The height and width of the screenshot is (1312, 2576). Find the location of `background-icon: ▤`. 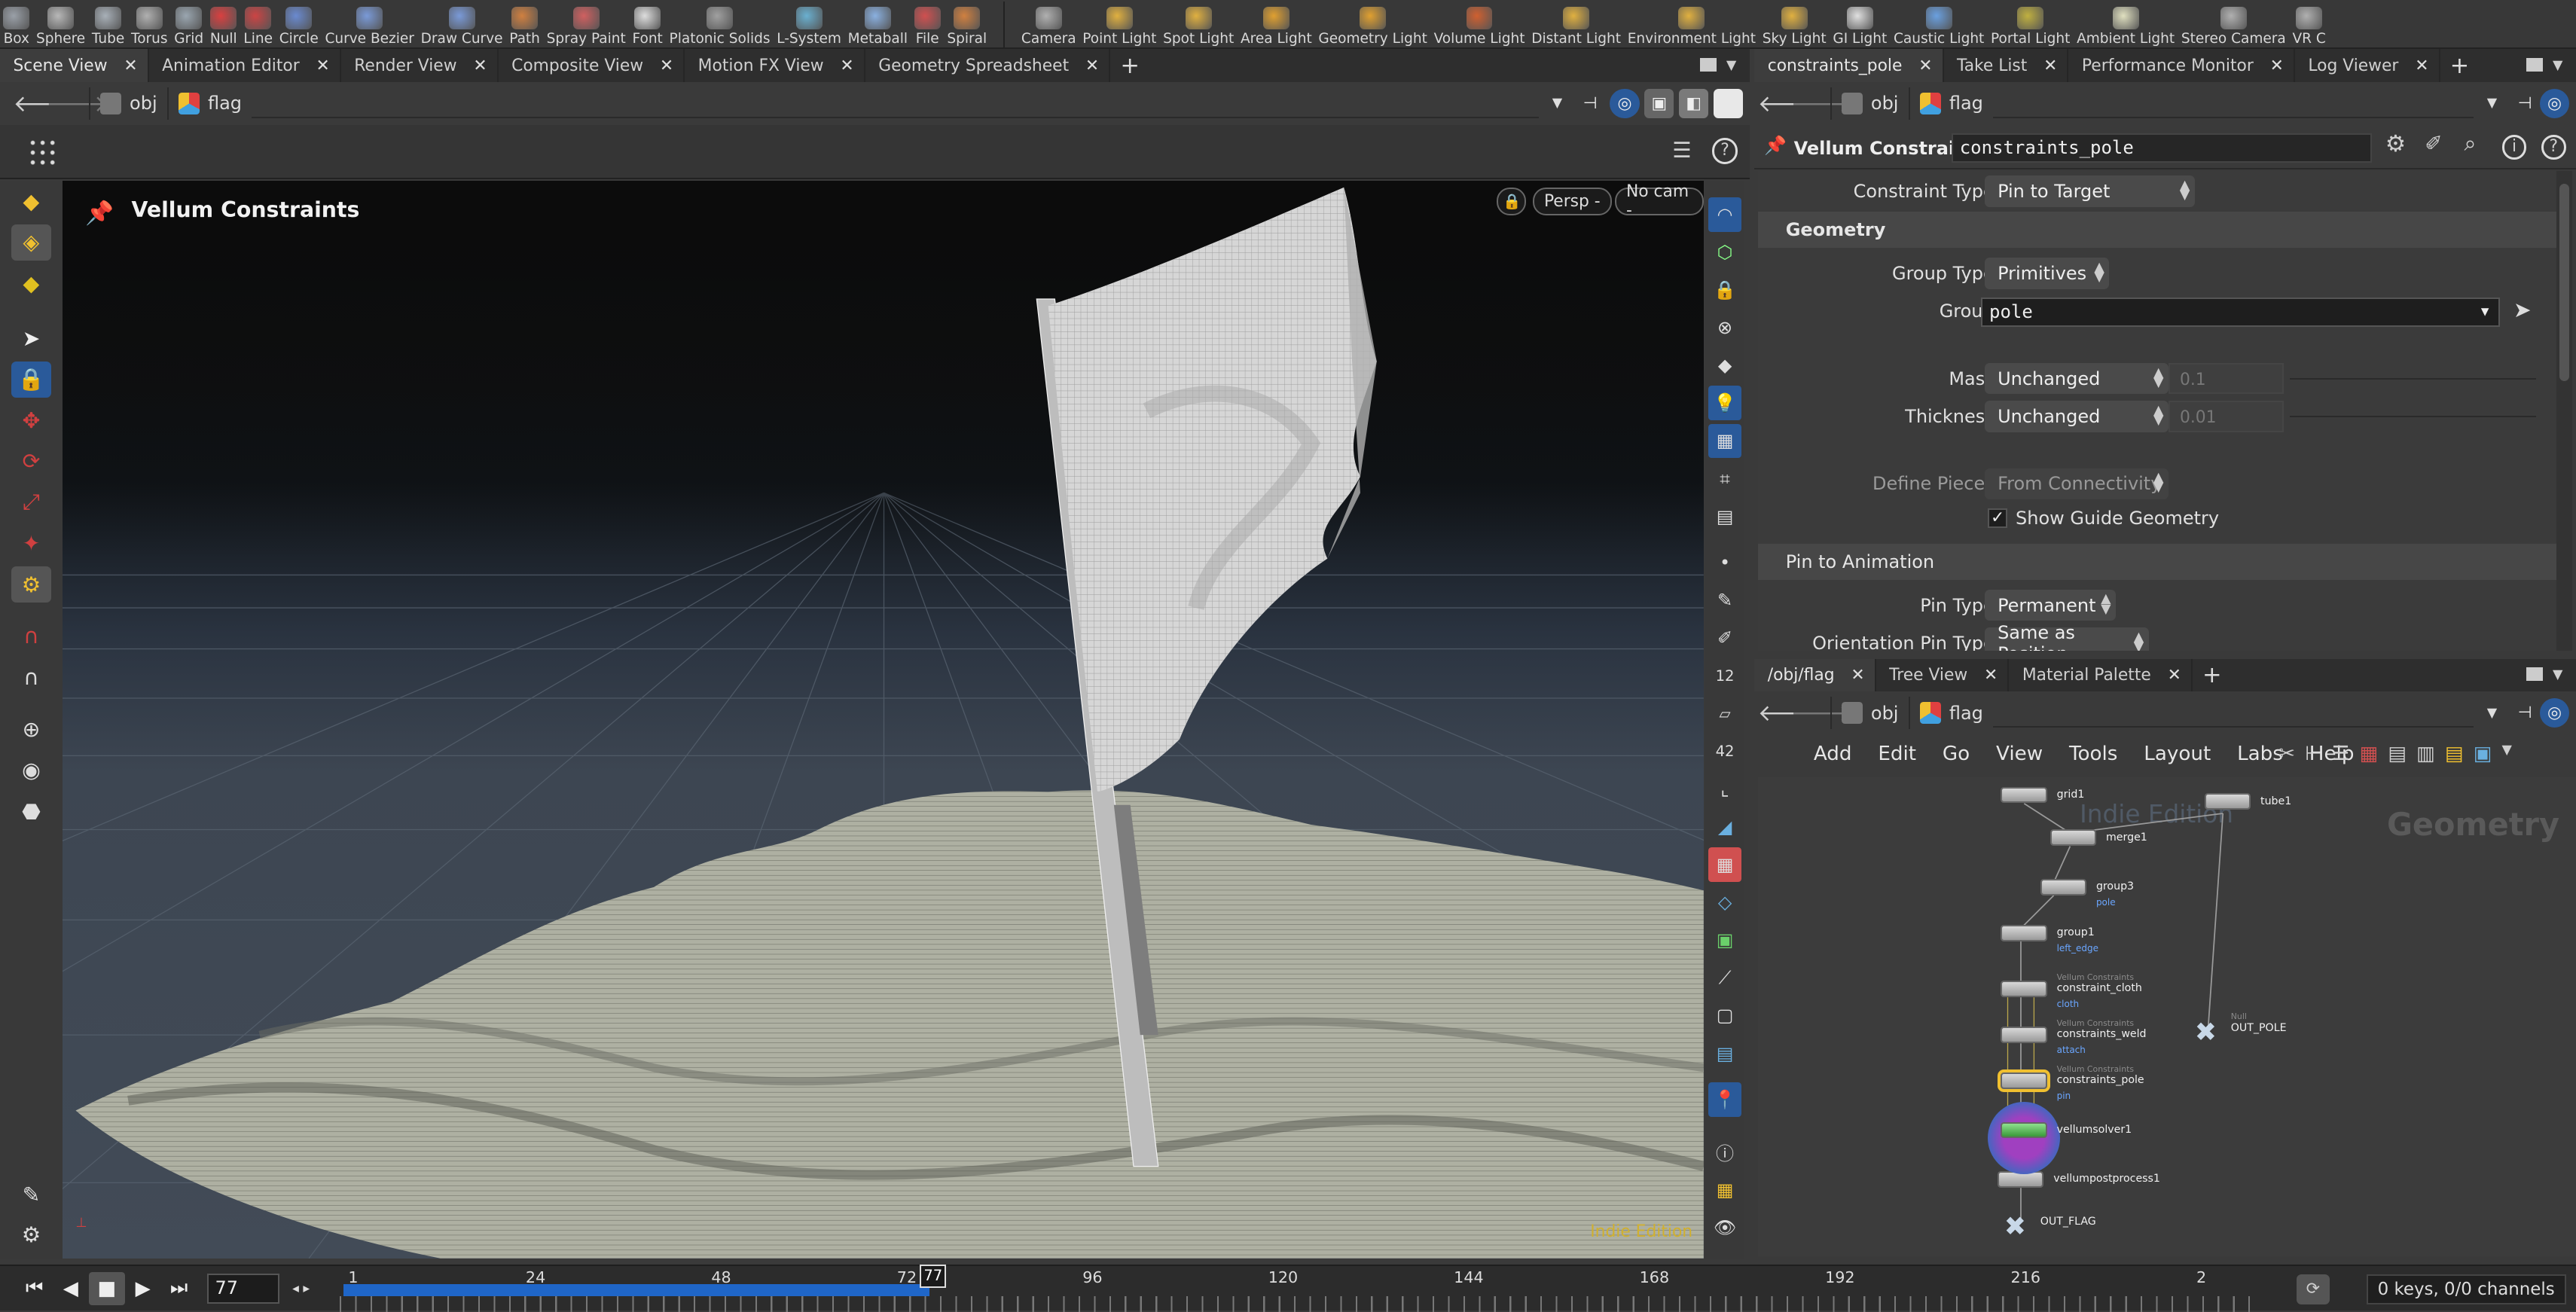

background-icon: ▤ is located at coordinates (1725, 516).